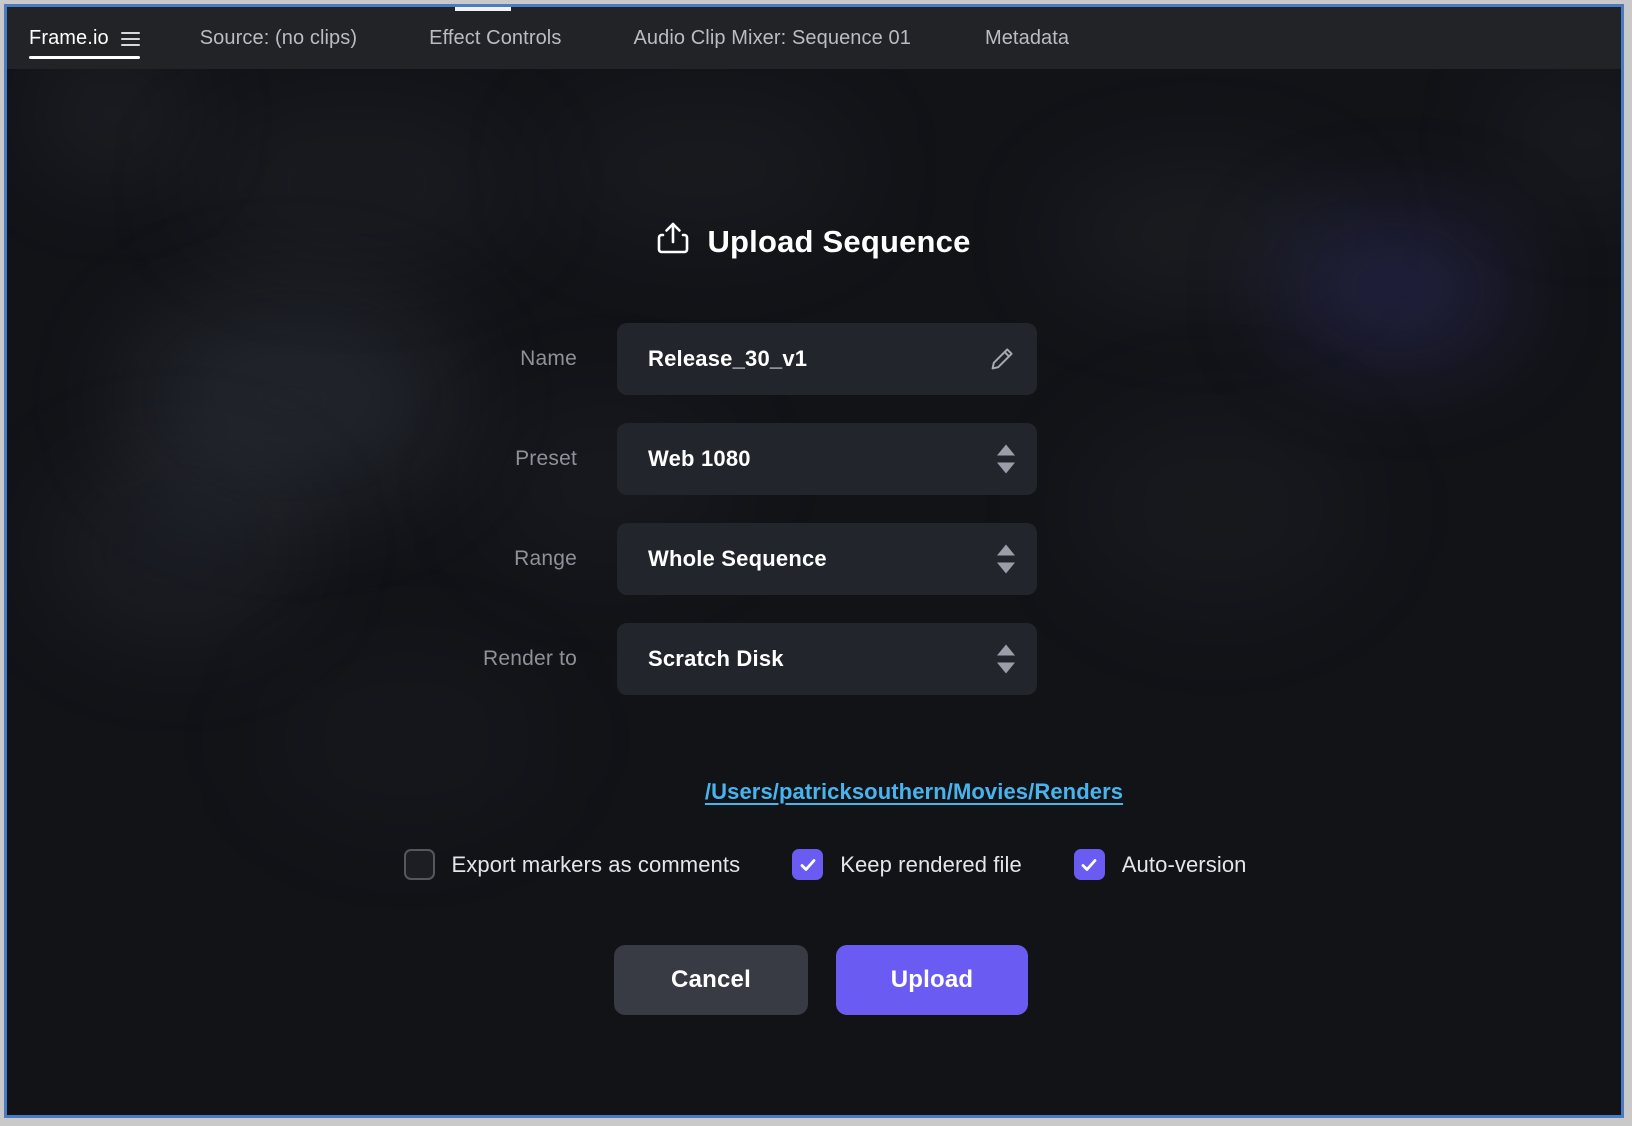  I want to click on active-tab-indicator, so click(84, 57).